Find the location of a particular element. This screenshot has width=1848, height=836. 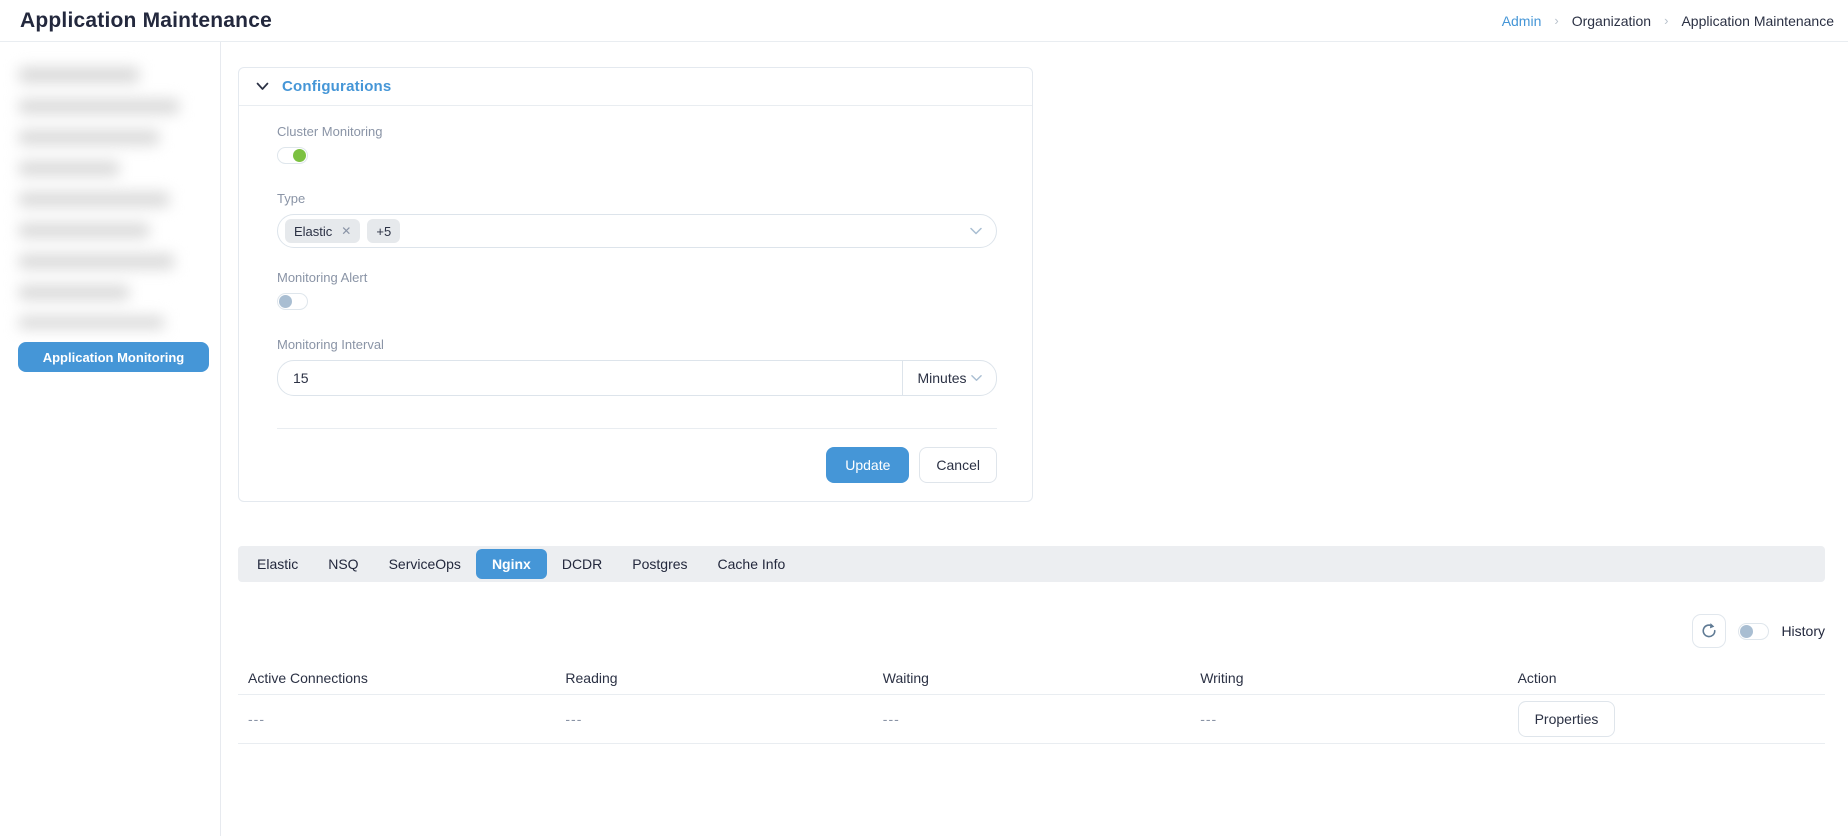

monitoring-alert-label: Monitoring Alert is located at coordinates (322, 277).